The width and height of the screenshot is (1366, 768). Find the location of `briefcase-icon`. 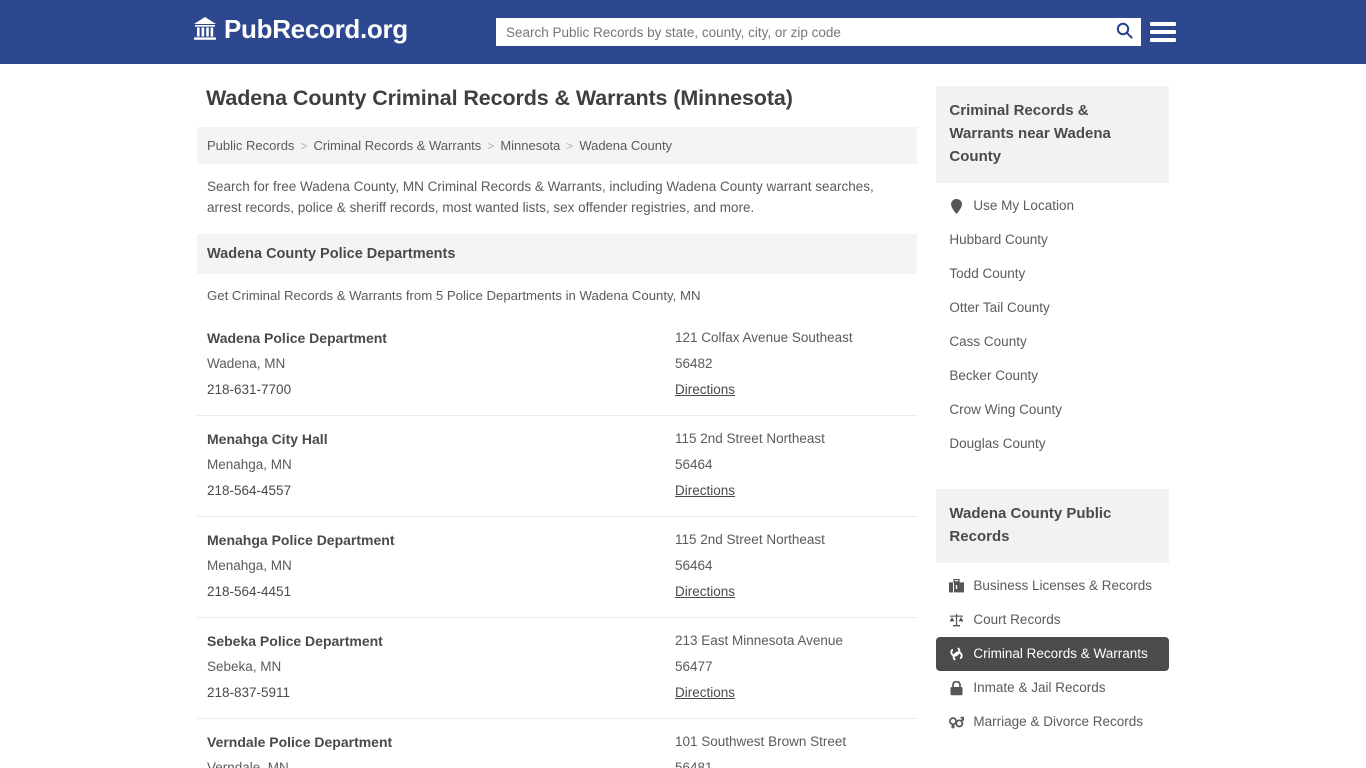

briefcase-icon is located at coordinates (957, 586).